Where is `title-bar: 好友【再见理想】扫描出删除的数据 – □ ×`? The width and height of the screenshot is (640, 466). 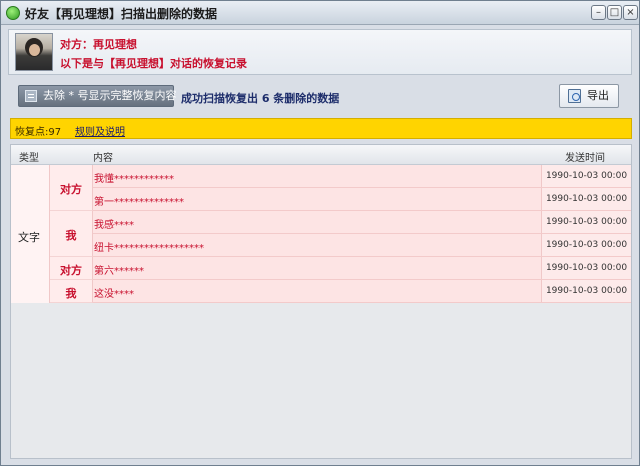 title-bar: 好友【再见理想】扫描出删除的数据 – □ × is located at coordinates (320, 13).